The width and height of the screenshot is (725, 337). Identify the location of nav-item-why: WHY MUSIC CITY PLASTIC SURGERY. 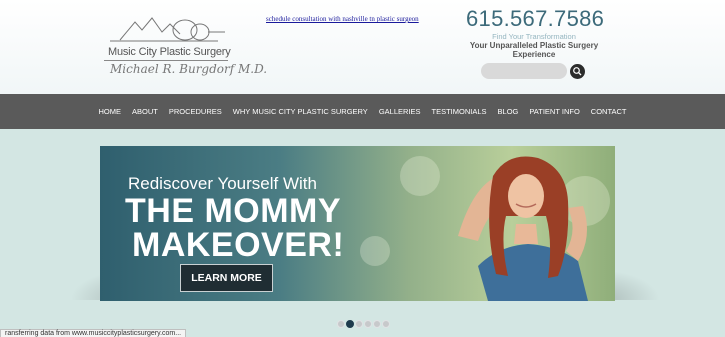
(300, 111).